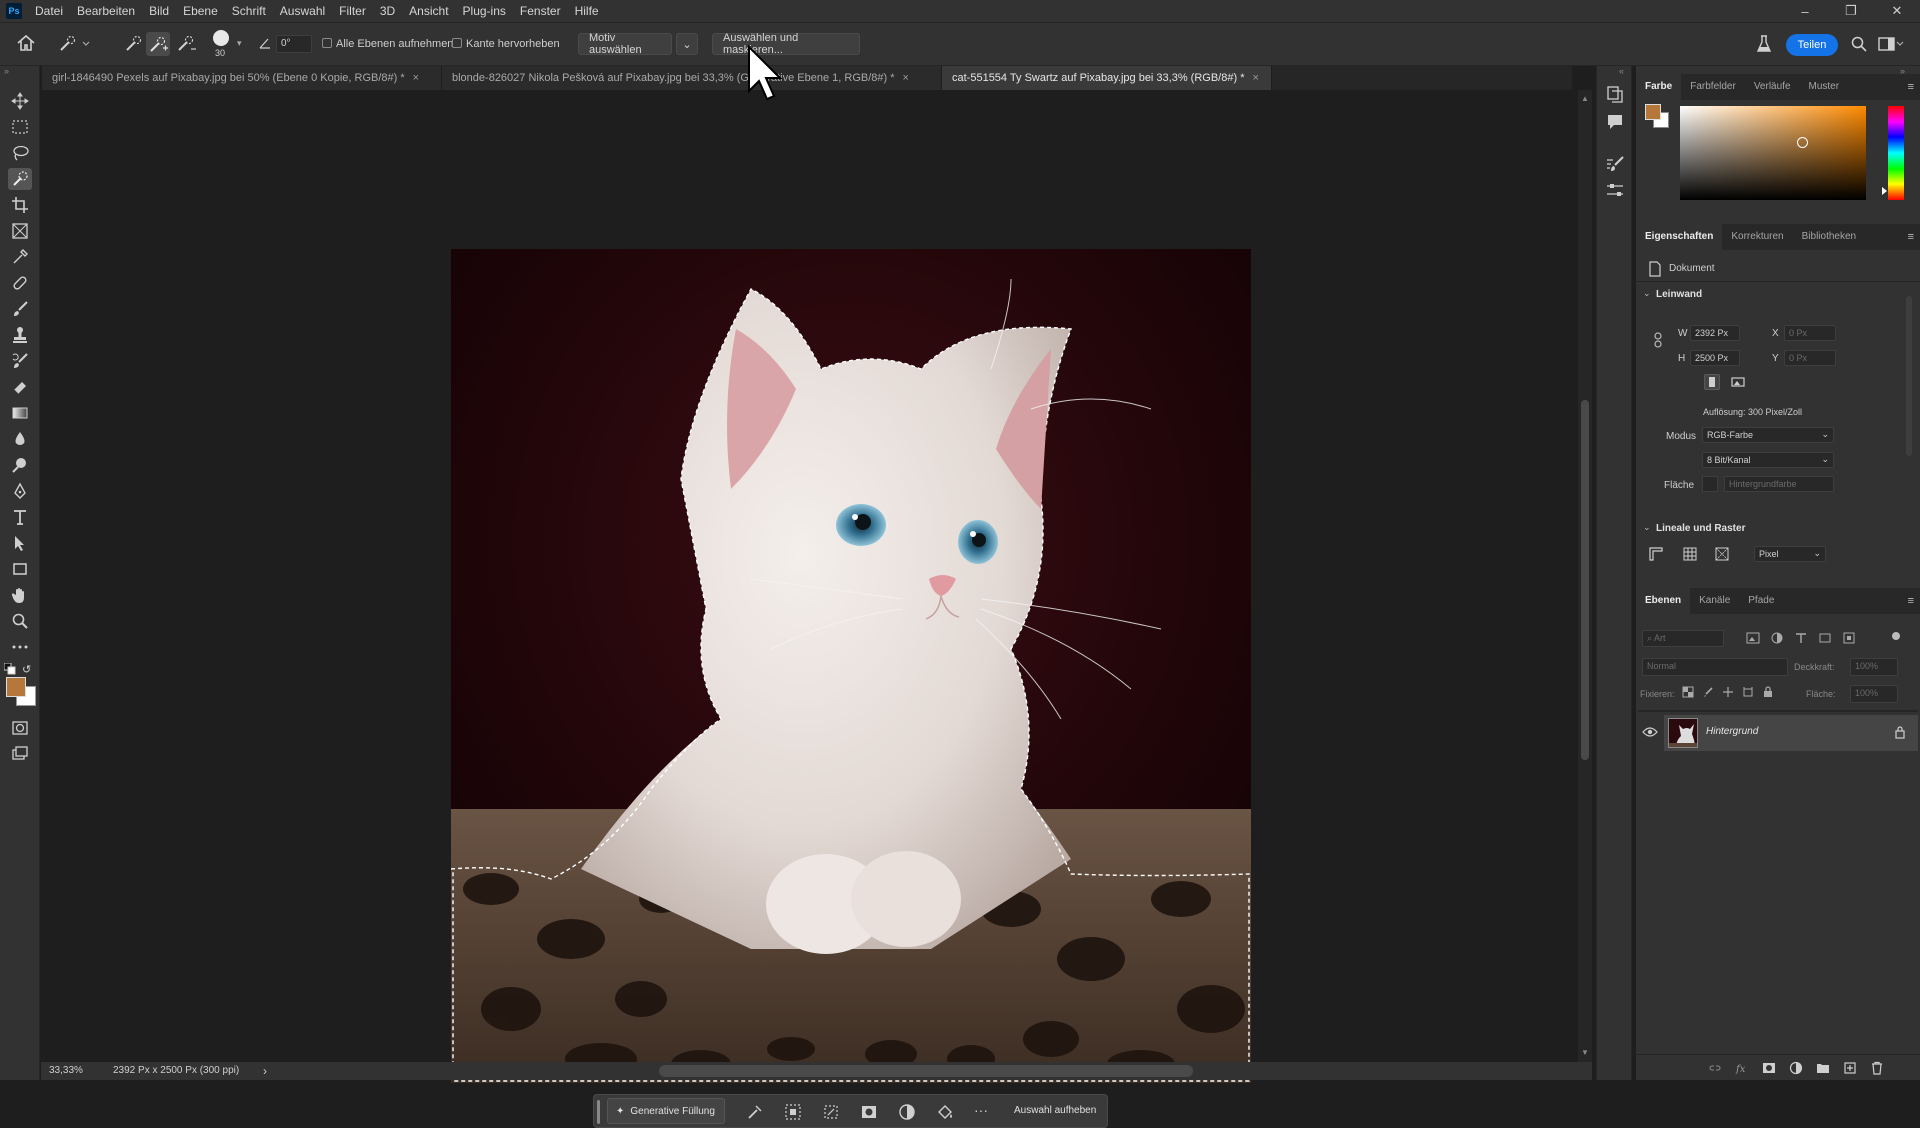 The image size is (1920, 1128). I want to click on rulers-grid-section-title: Lineale und Raster, so click(1700, 528).